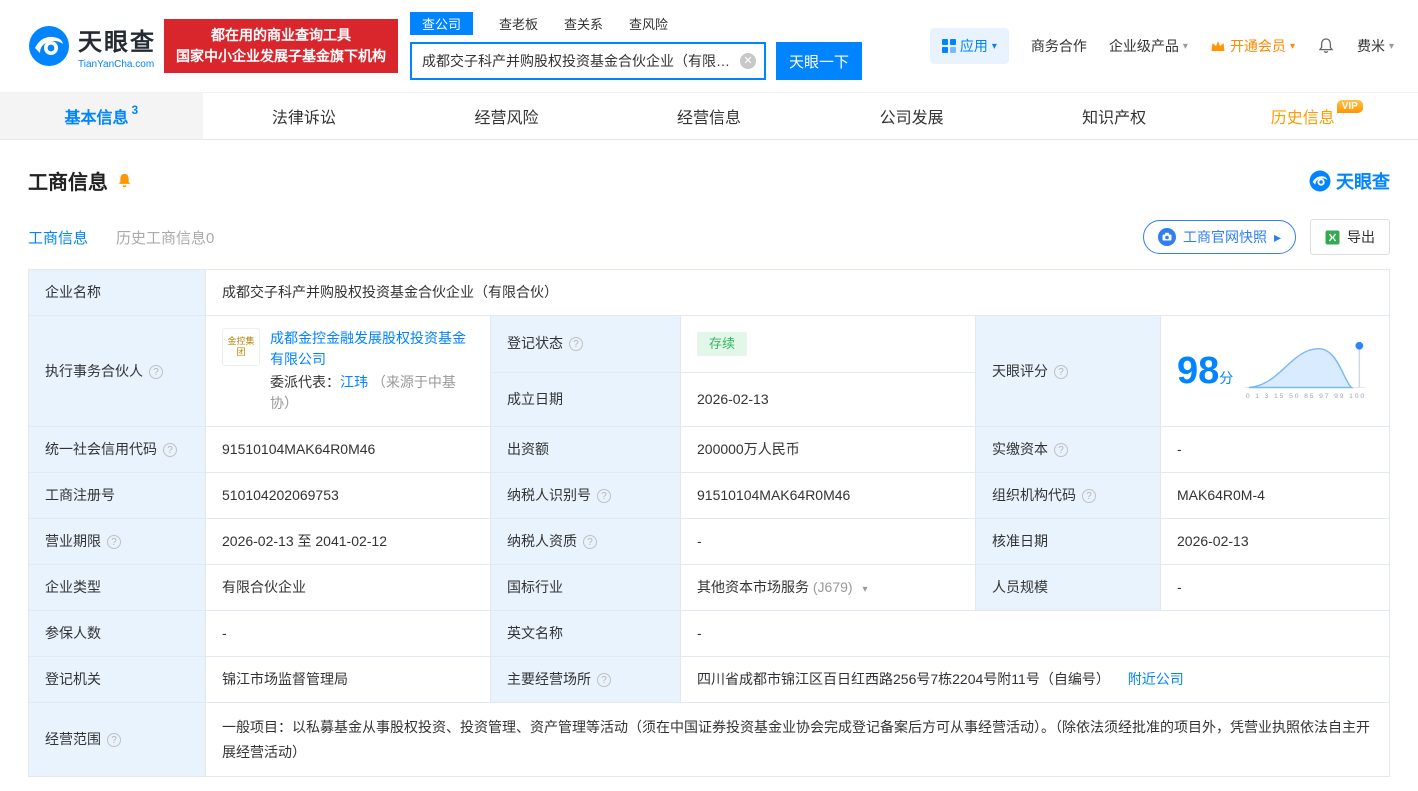 Image resolution: width=1418 pixels, height=791 pixels. I want to click on value-reg-authority: 锦江市场监督管理局, so click(348, 679).